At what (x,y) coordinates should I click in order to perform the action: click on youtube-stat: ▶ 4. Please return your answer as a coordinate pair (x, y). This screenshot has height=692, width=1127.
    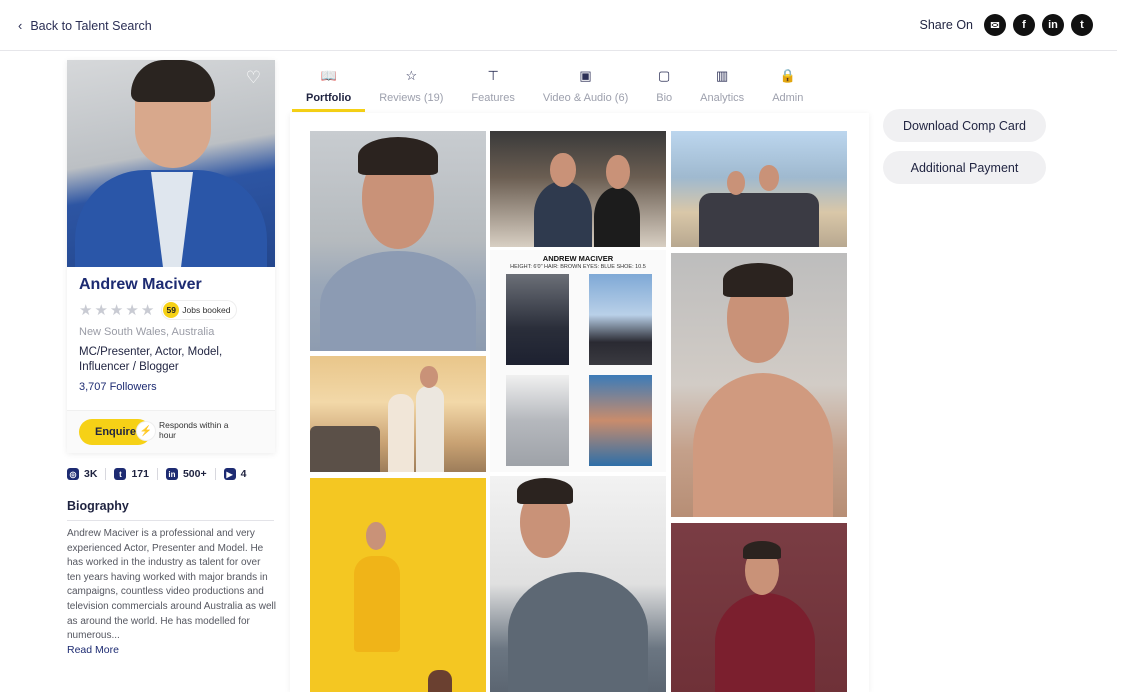
    Looking at the image, I should click on (235, 474).